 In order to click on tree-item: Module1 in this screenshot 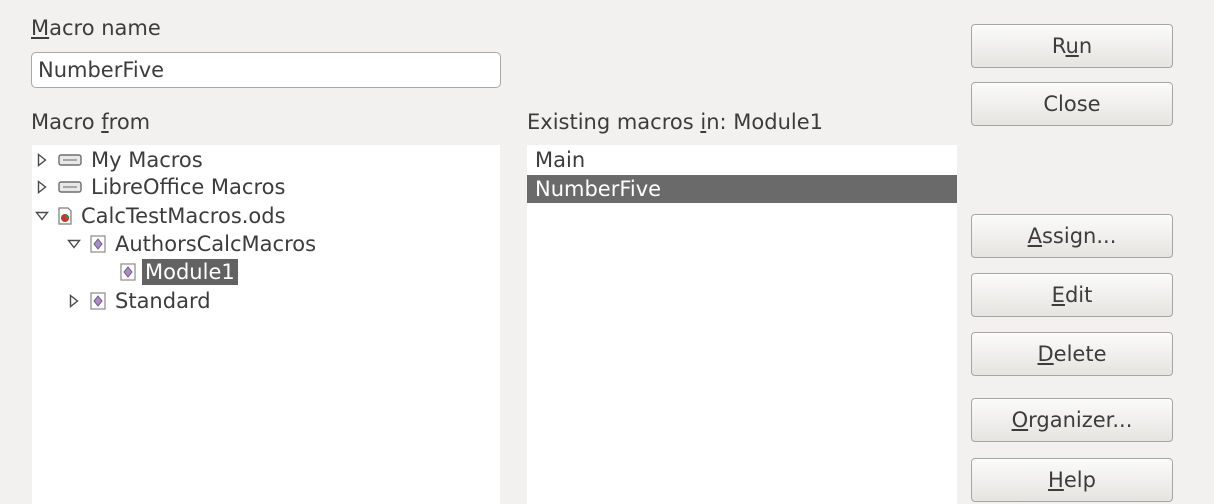, I will do `click(167, 272)`.